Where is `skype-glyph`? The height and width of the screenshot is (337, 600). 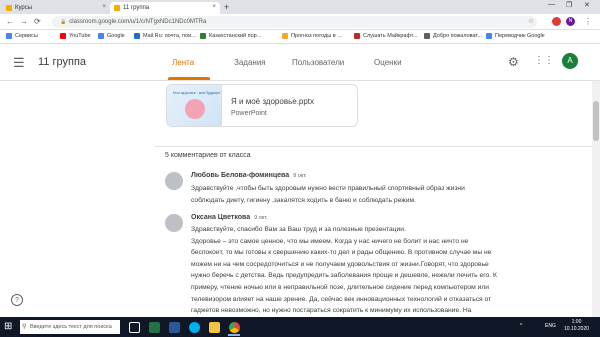 skype-glyph is located at coordinates (194, 327).